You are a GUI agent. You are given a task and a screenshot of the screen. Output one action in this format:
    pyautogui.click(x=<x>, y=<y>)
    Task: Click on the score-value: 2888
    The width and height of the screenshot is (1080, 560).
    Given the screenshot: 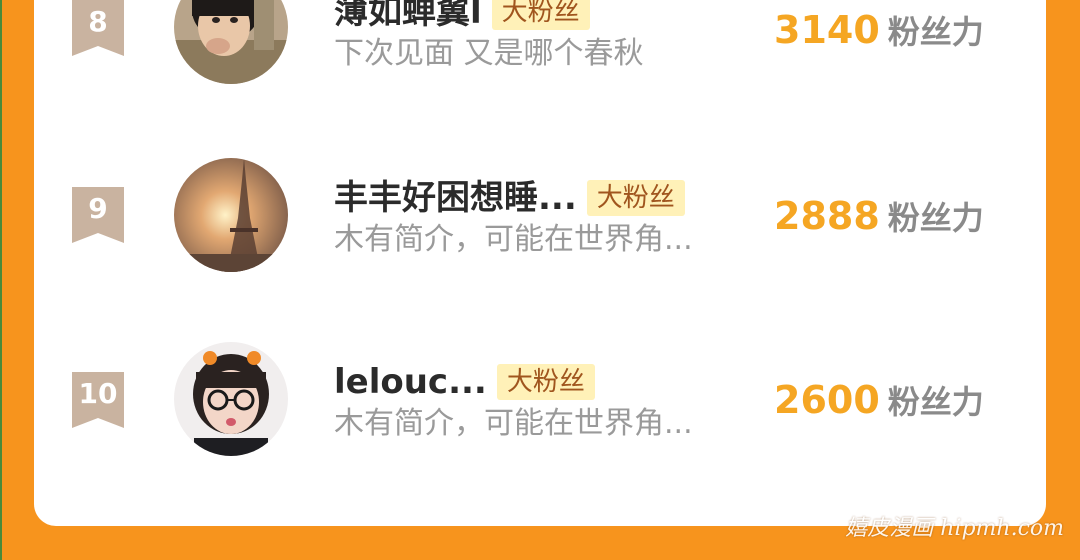 What is the action you would take?
    pyautogui.click(x=827, y=216)
    